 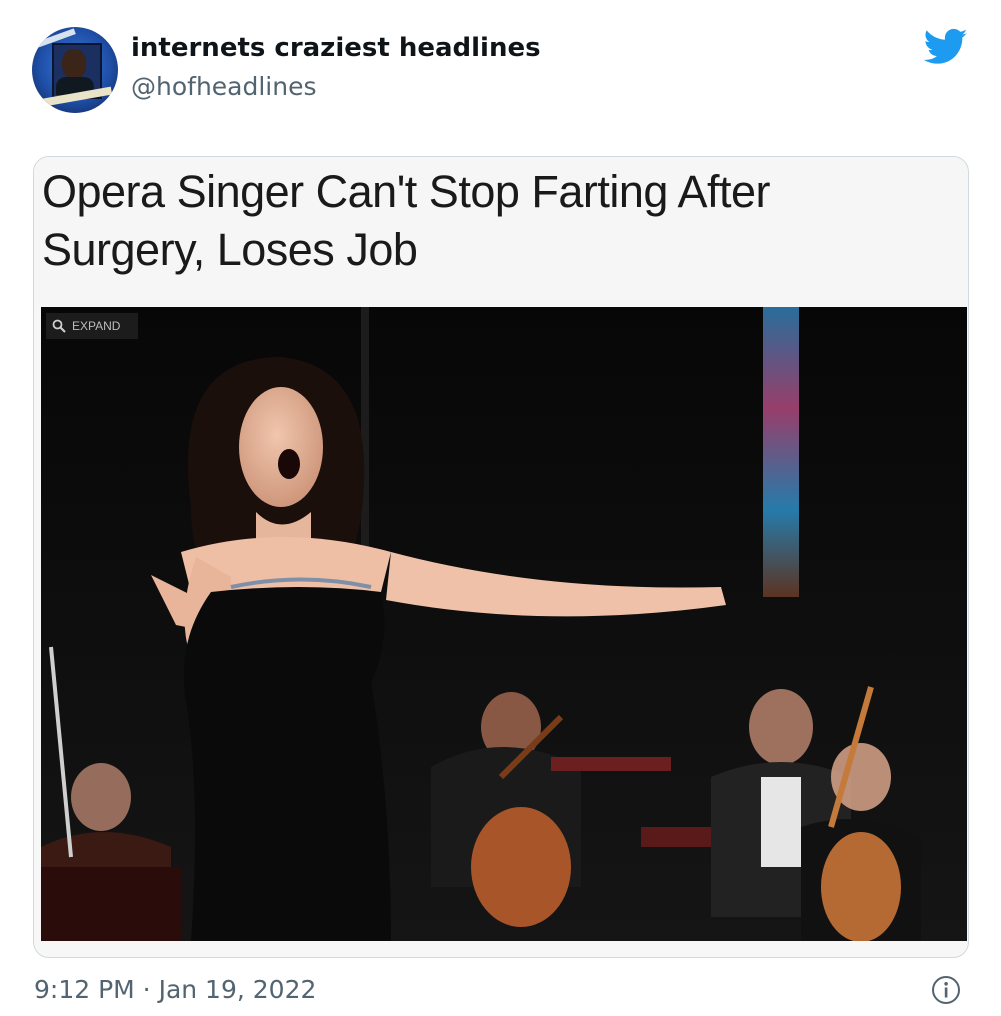 What do you see at coordinates (946, 47) in the screenshot?
I see `twitter-bird-icon` at bounding box center [946, 47].